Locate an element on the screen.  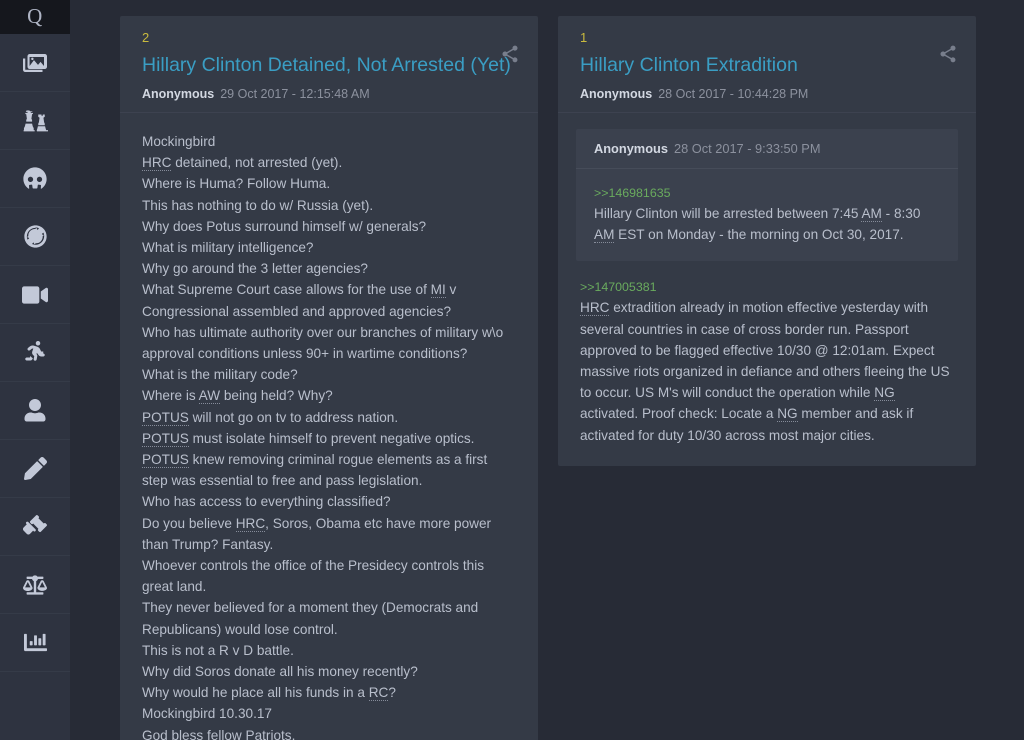
gavel-icon is located at coordinates (35, 527).